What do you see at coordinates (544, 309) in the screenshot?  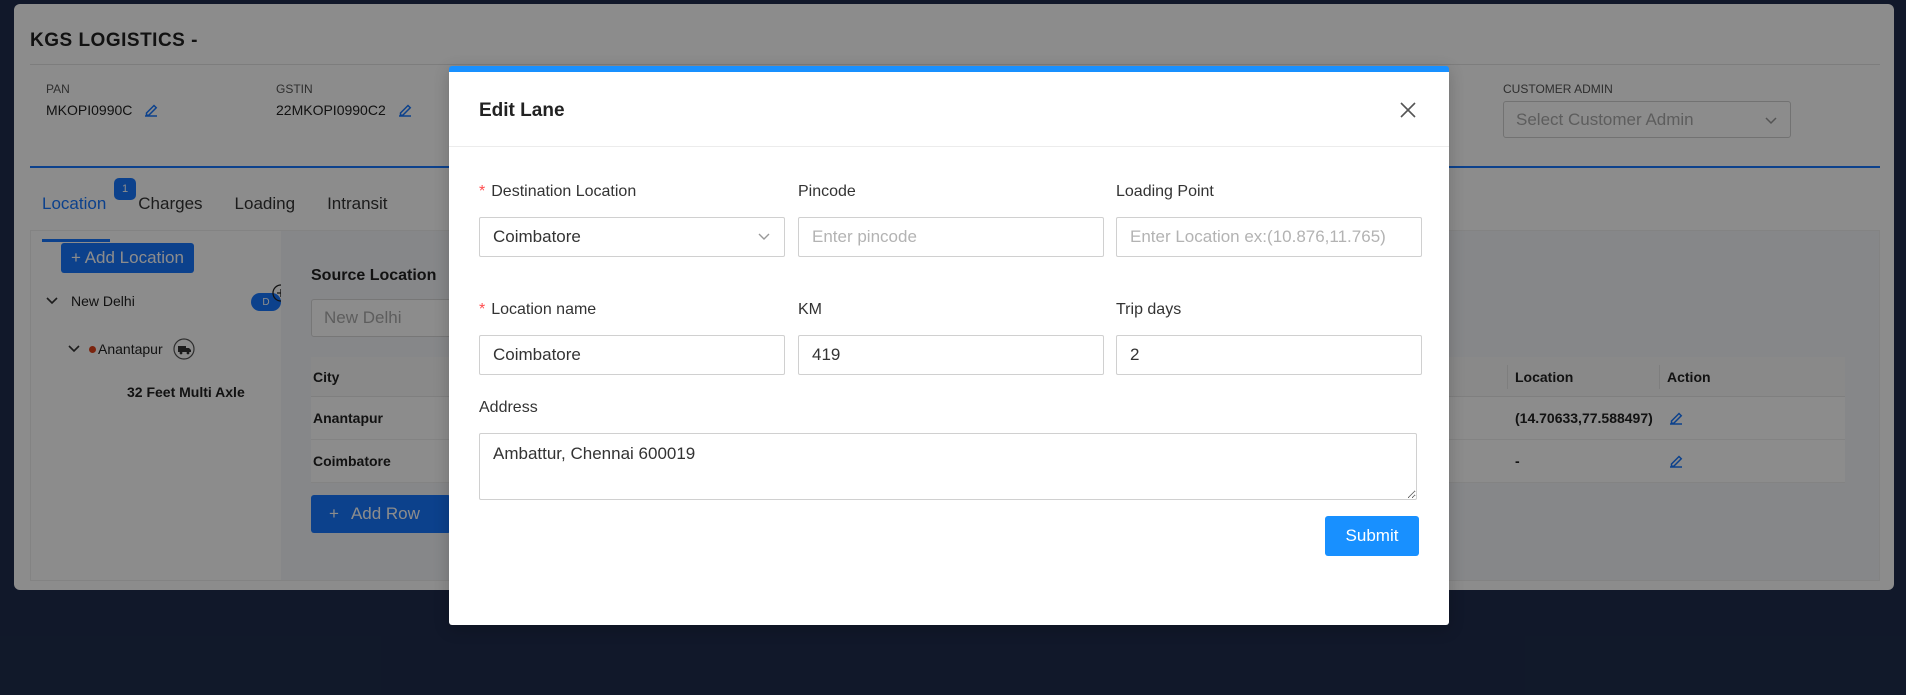 I see `location-name-label: Location name` at bounding box center [544, 309].